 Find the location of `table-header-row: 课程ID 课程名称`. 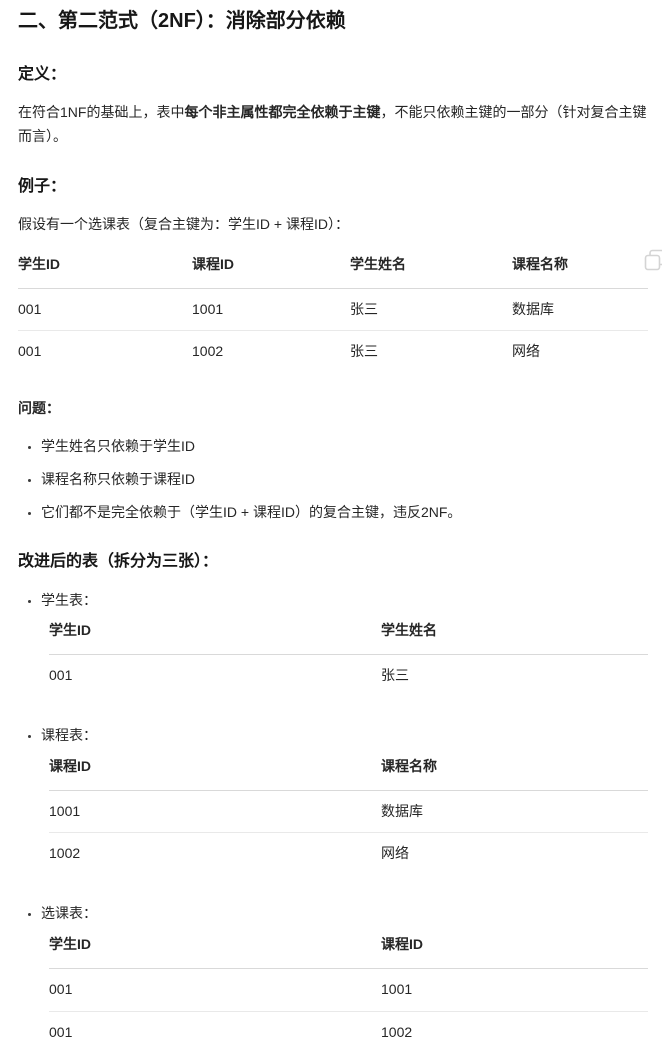

table-header-row: 课程ID 课程名称 is located at coordinates (348, 771).